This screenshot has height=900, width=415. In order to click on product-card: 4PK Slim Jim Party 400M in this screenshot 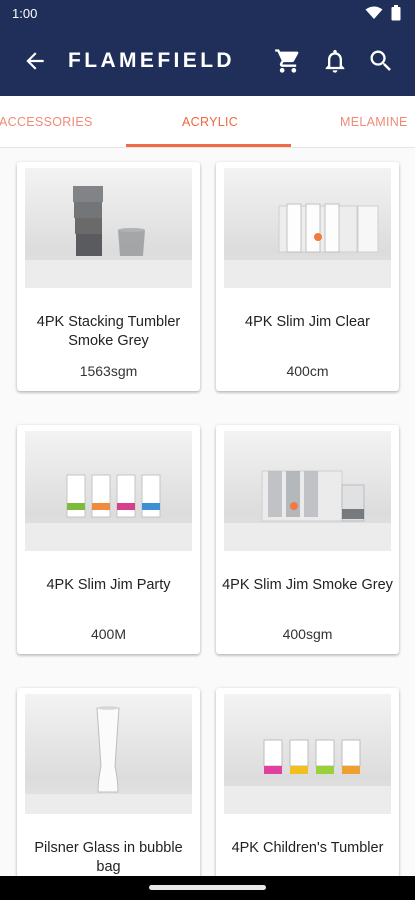, I will do `click(108, 539)`.